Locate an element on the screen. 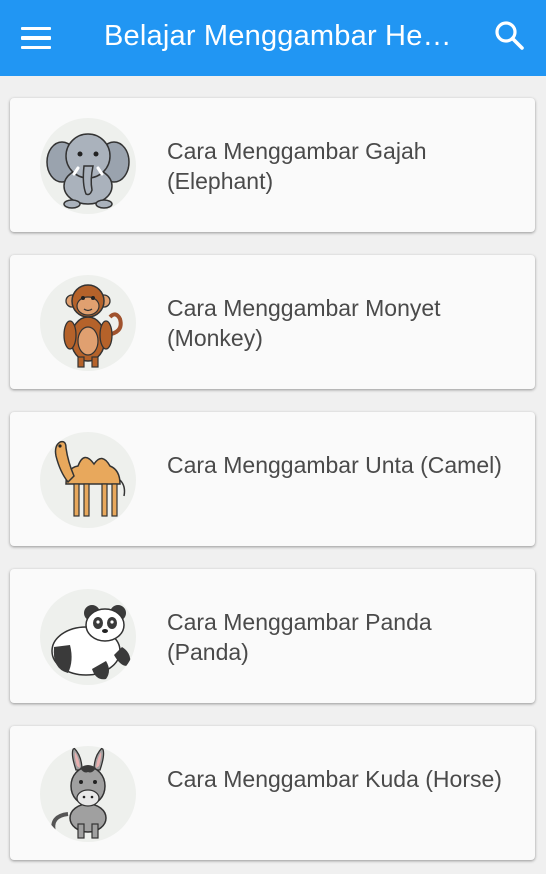 Image resolution: width=546 pixels, height=874 pixels. list-item-label: Cara Menggambar Kuda (Horse) is located at coordinates (334, 779).